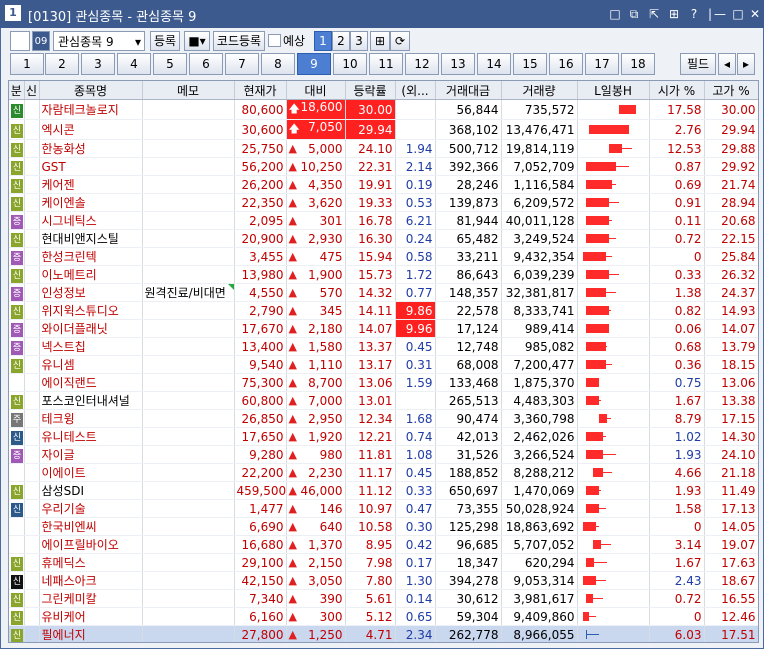 The width and height of the screenshot is (764, 650). What do you see at coordinates (20, 41) in the screenshot?
I see `menu-icon` at bounding box center [20, 41].